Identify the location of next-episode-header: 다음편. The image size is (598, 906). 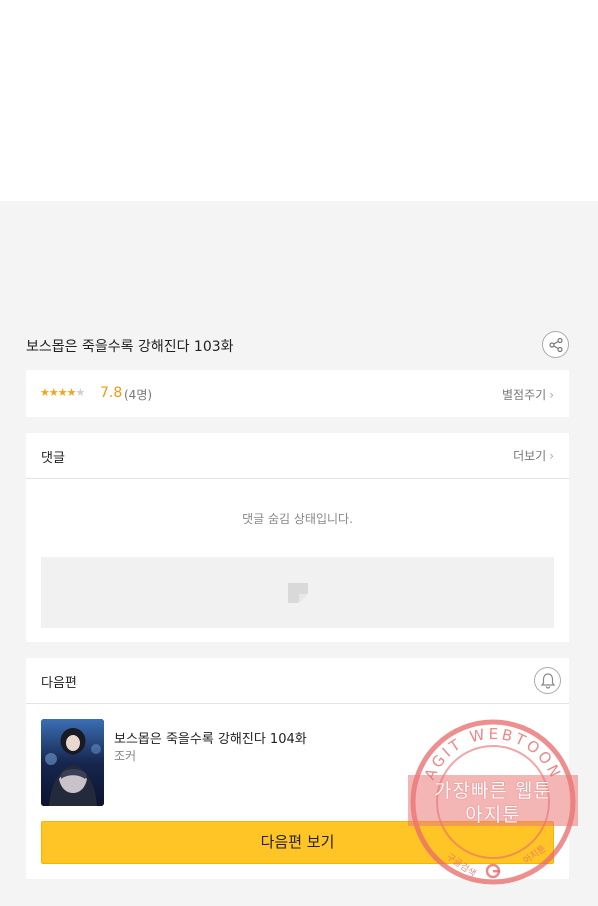
(297, 681).